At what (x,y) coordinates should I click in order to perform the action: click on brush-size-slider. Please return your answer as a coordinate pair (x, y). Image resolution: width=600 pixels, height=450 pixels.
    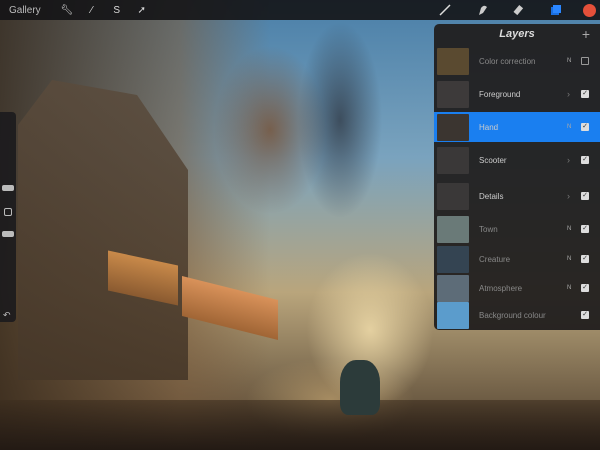
    Looking at the image, I should click on (8, 188).